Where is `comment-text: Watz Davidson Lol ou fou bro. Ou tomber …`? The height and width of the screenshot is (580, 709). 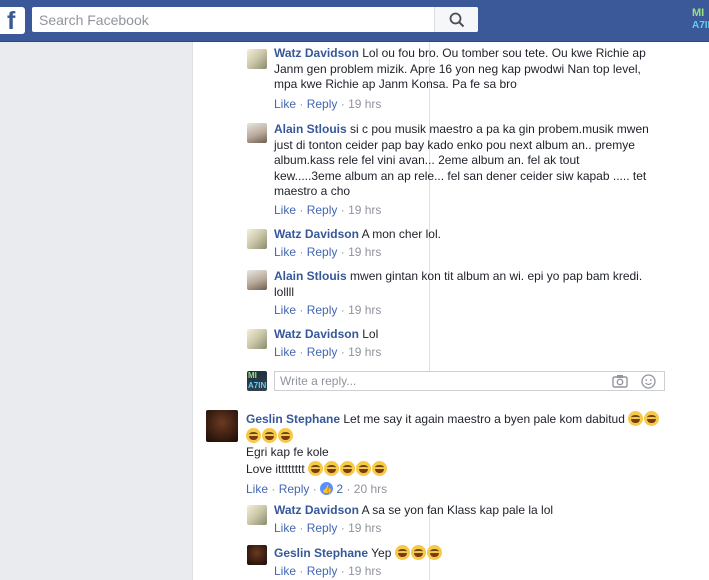 comment-text: Watz Davidson Lol ou fou bro. Ou tomber … is located at coordinates (469, 69).